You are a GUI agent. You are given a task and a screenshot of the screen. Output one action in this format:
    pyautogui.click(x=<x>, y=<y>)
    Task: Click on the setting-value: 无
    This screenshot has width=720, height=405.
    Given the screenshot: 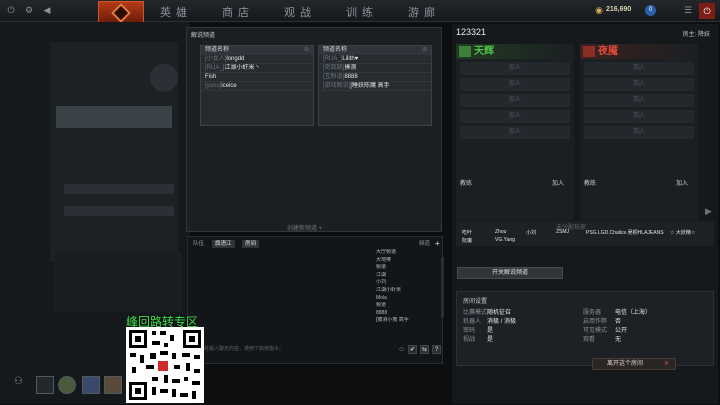 What is the action you would take?
    pyautogui.click(x=618, y=340)
    